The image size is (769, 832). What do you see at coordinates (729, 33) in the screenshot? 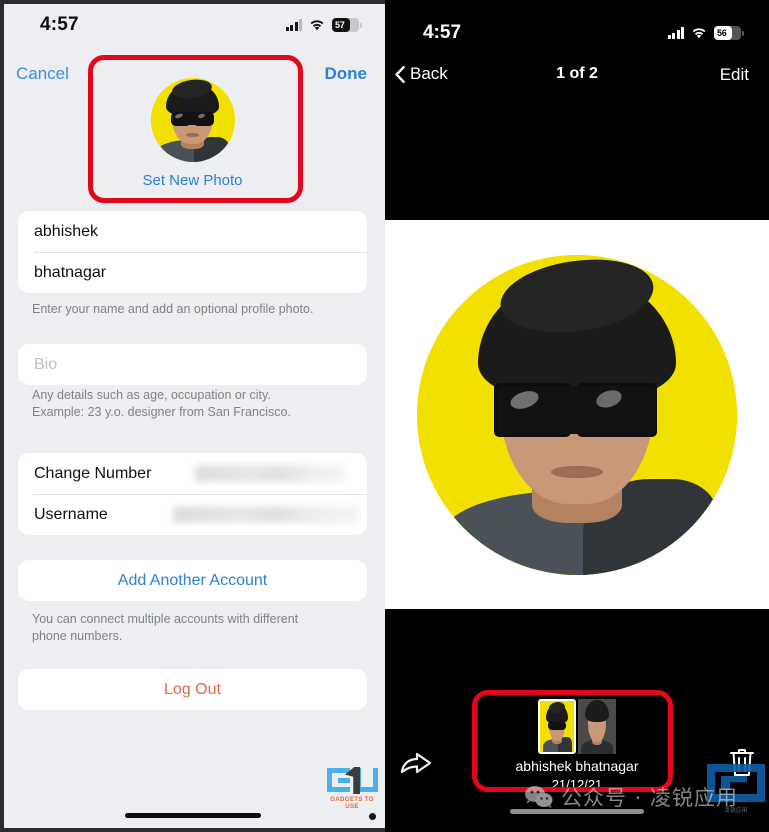
I see `battery-icon: 56` at bounding box center [729, 33].